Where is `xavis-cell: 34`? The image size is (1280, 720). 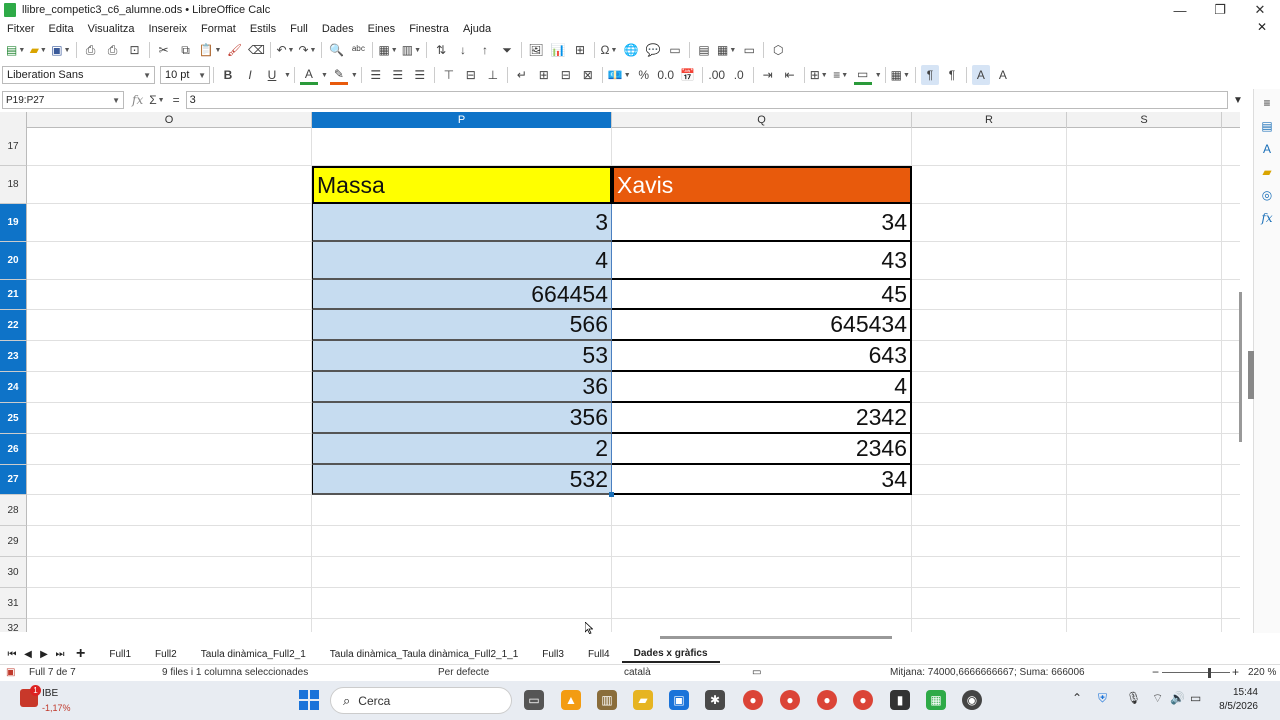
xavis-cell: 34 is located at coordinates (762, 223).